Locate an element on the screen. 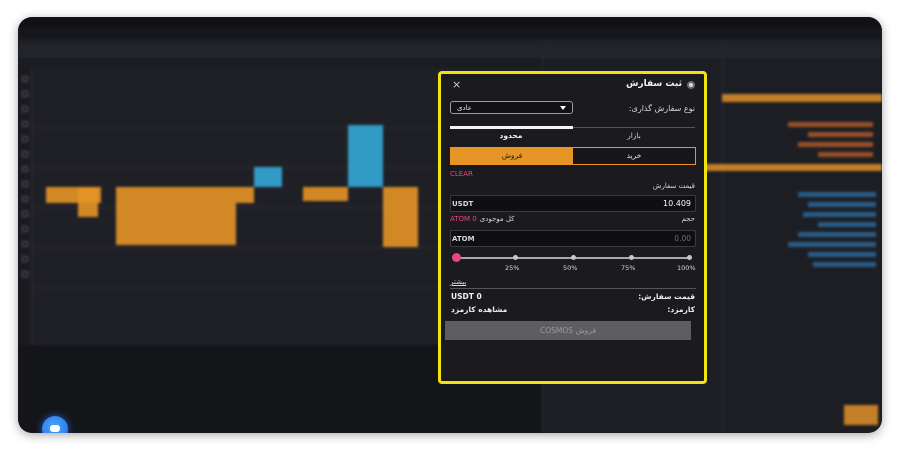  slider-tick-label: 75% is located at coordinates (628, 268).